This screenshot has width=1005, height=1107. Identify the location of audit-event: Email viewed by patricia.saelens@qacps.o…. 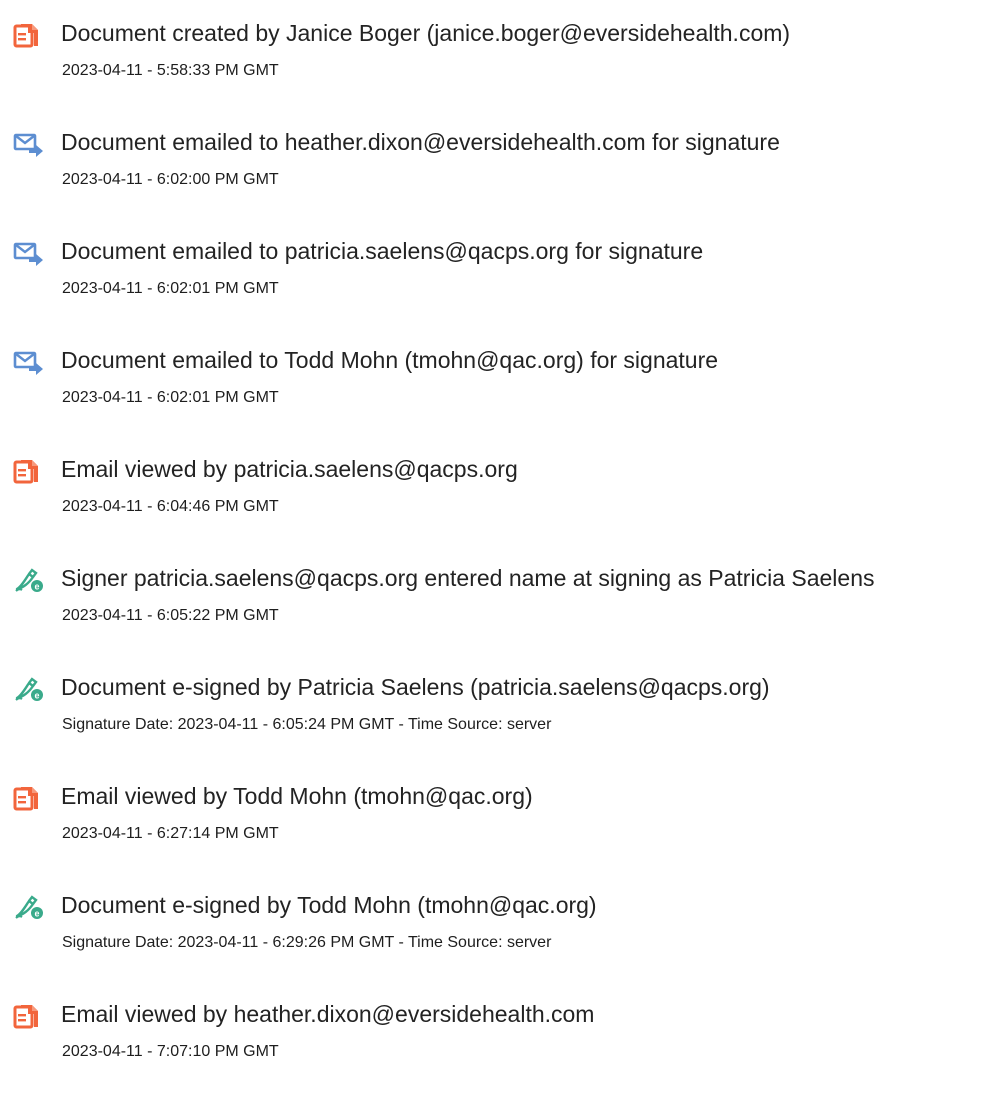
(502, 495).